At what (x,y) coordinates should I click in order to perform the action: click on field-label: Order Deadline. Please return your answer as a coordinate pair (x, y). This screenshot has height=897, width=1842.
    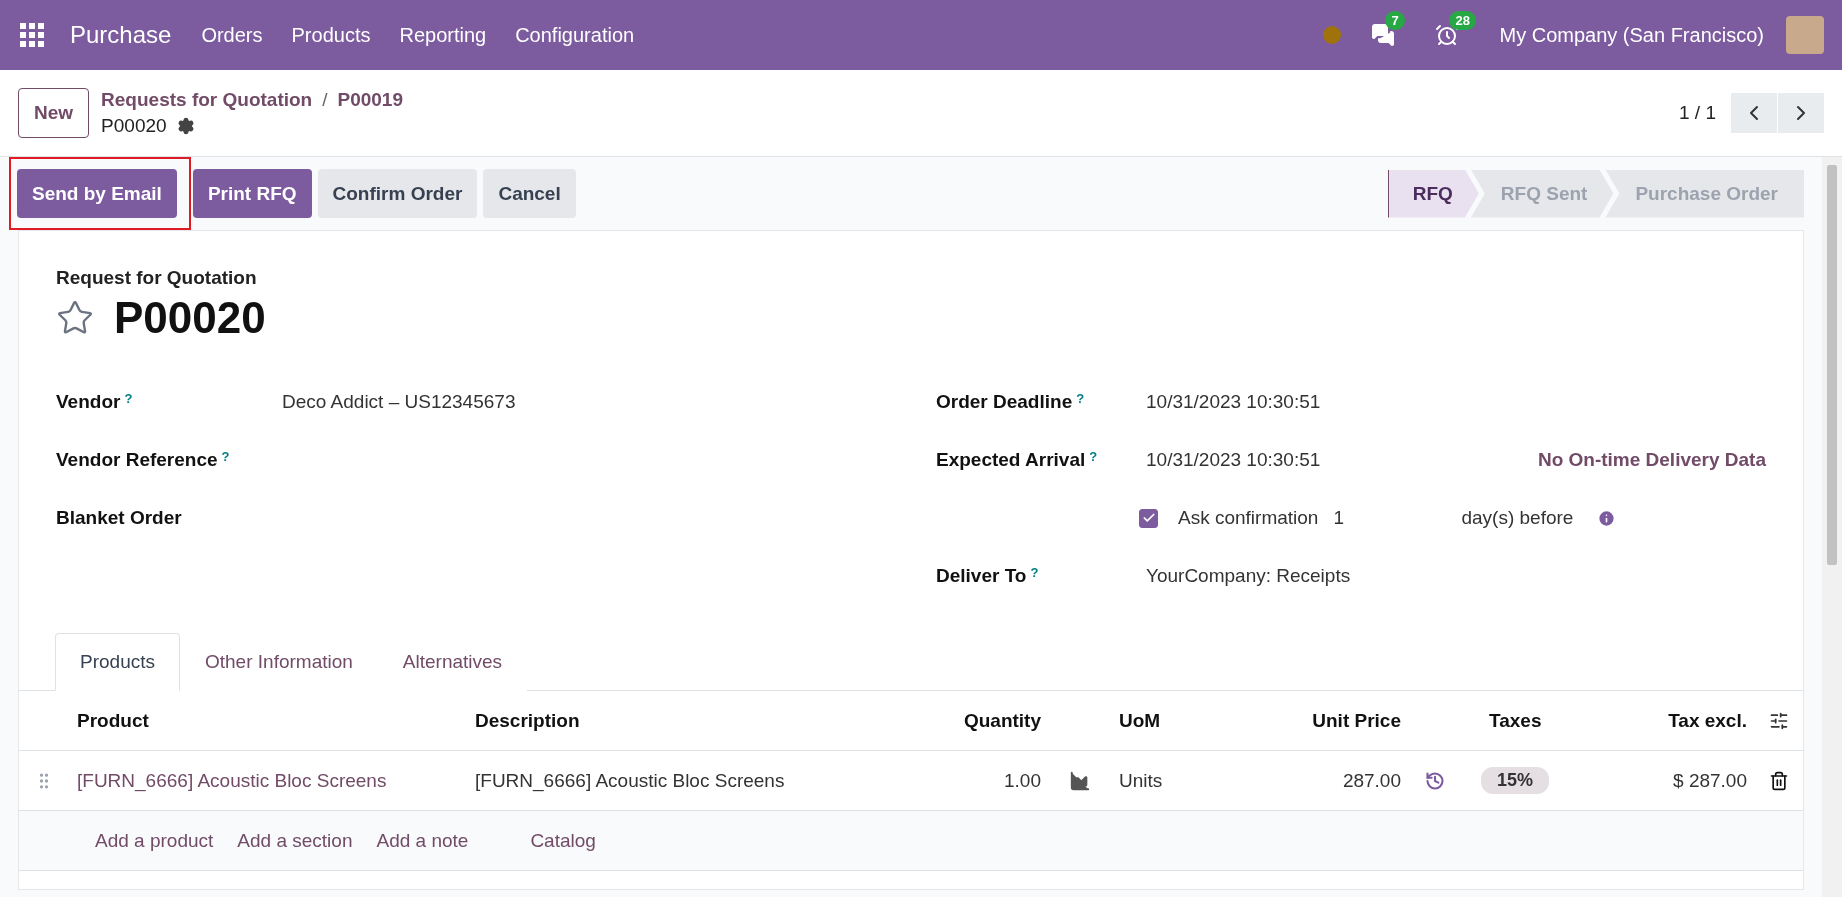
    Looking at the image, I should click on (1004, 402).